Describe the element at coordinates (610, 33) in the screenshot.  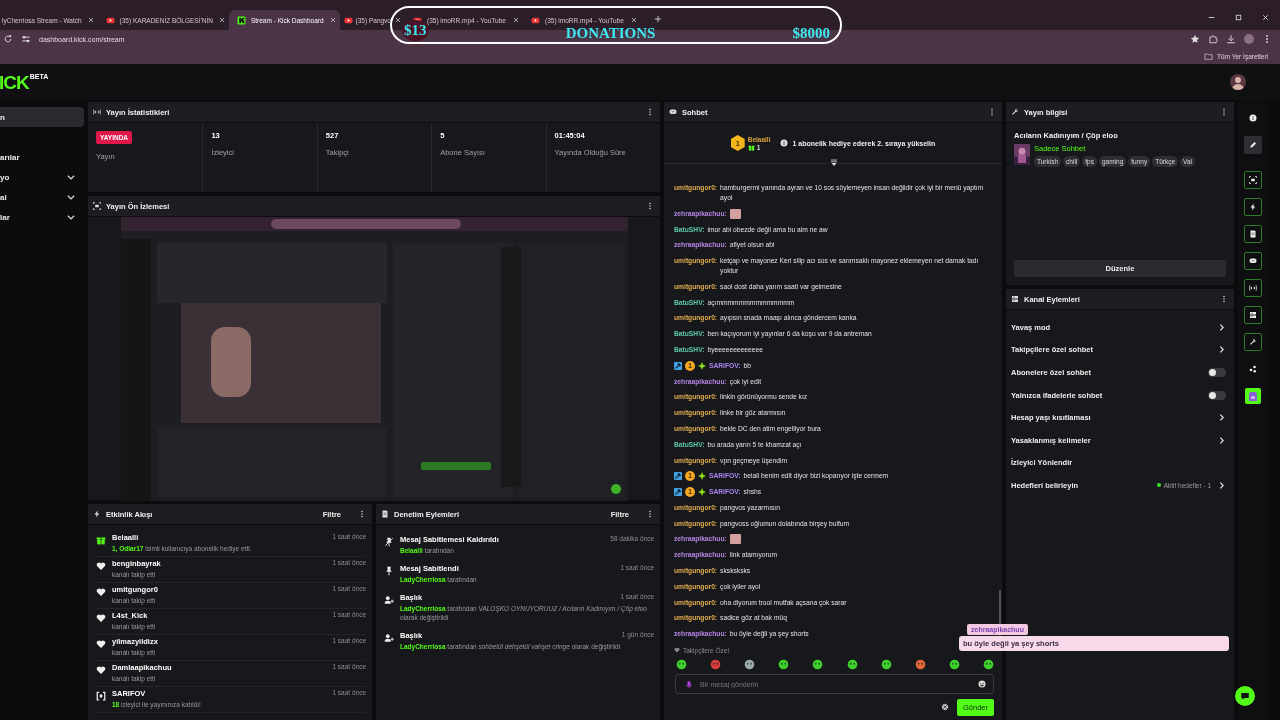
I see `donation-title: DONATIONS` at that location.